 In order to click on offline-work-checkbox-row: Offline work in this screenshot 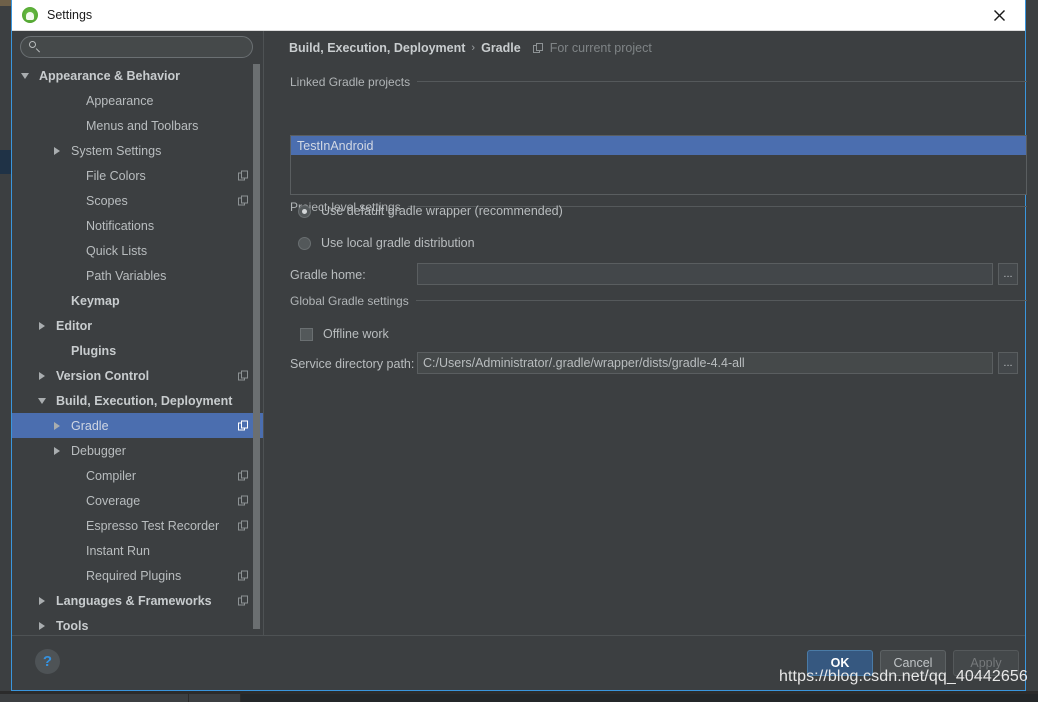, I will do `click(344, 334)`.